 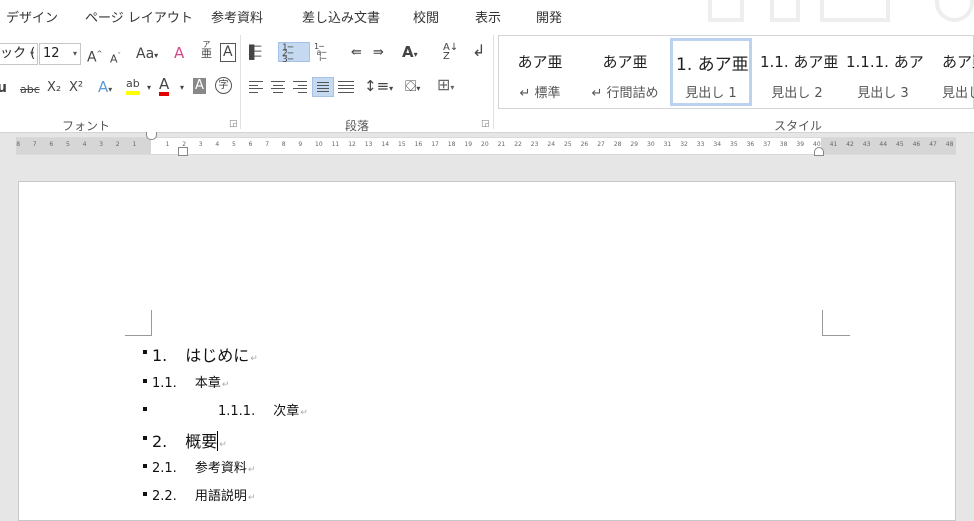 I want to click on grow-font-icon: A, so click(x=92, y=57).